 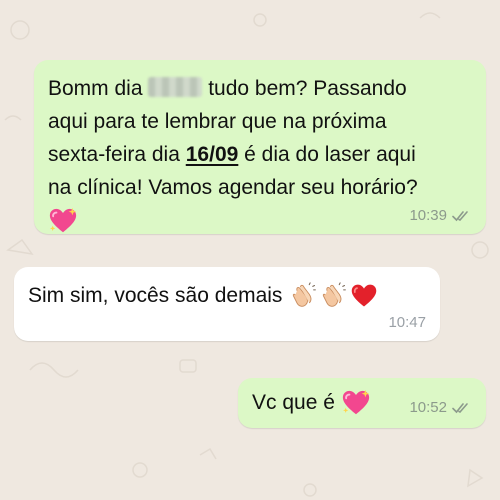 I want to click on message-meta: 10:39, so click(x=440, y=215).